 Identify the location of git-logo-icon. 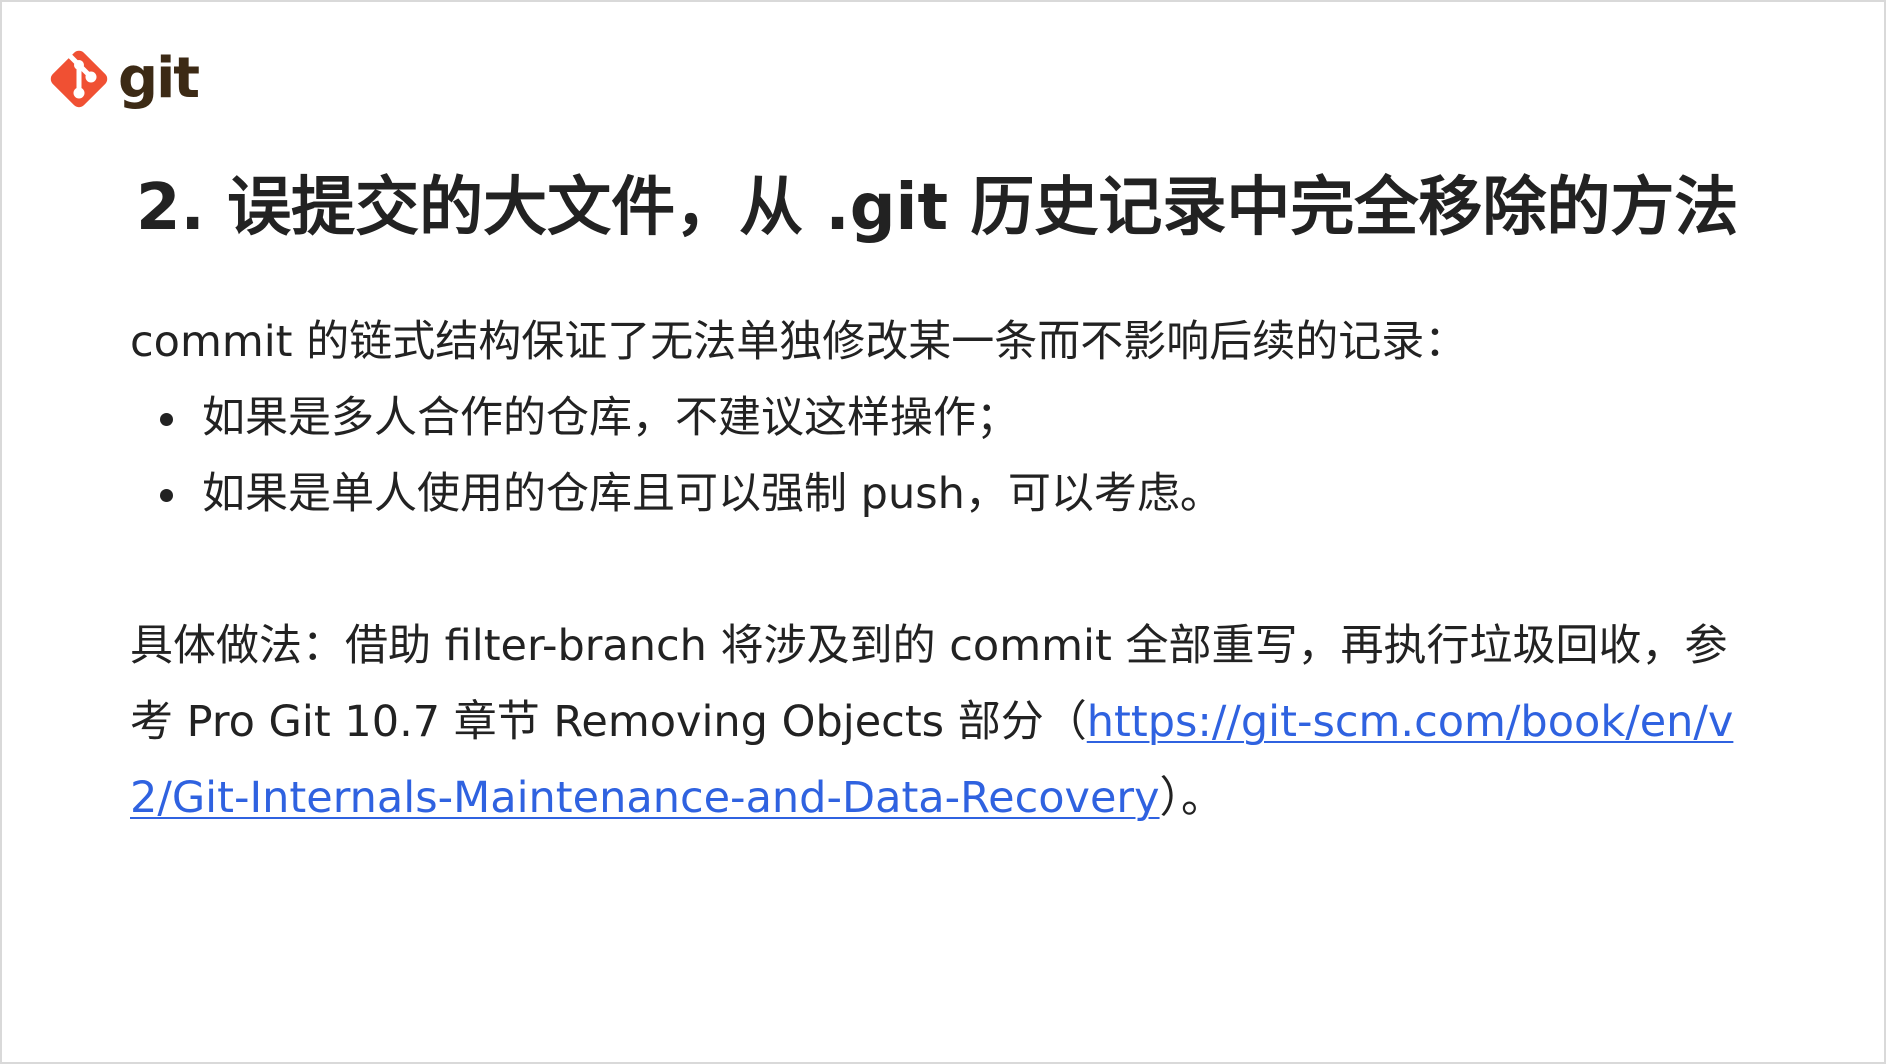
(79, 79).